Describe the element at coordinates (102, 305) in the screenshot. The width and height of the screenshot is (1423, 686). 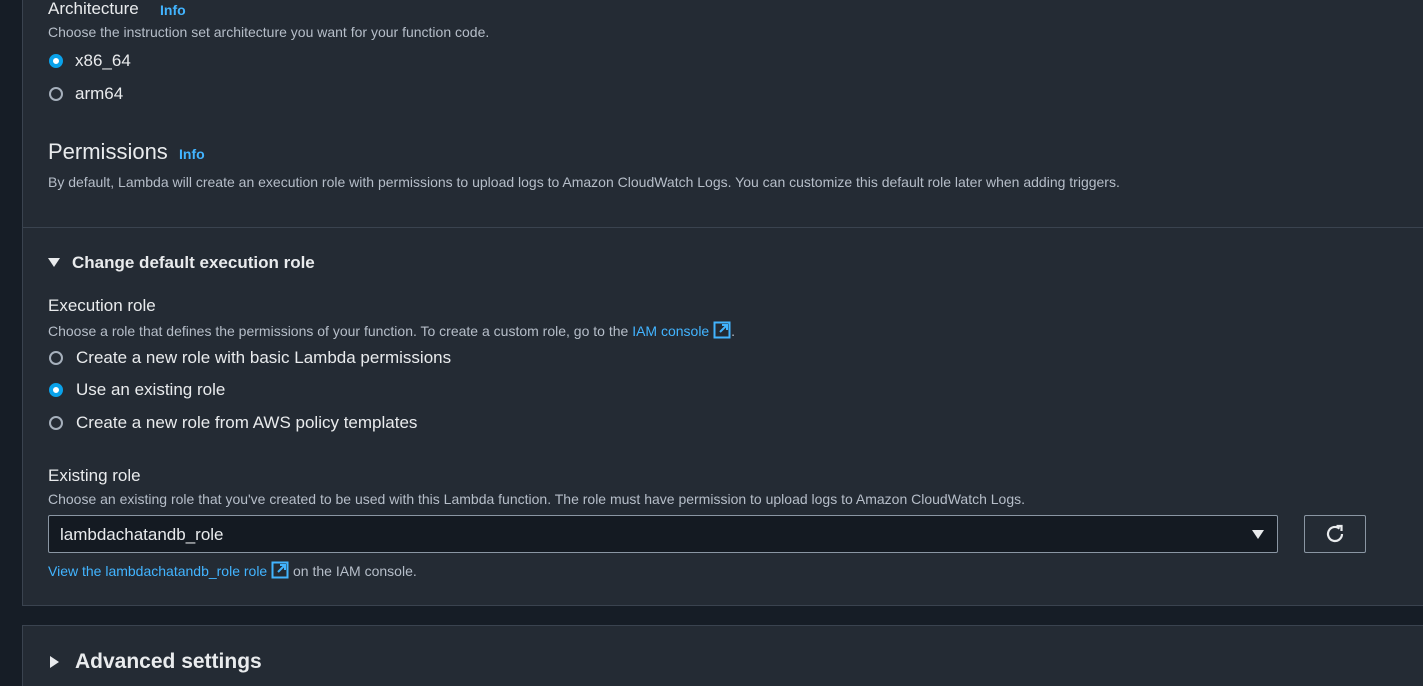
I see `execution-role-label: Execution role` at that location.